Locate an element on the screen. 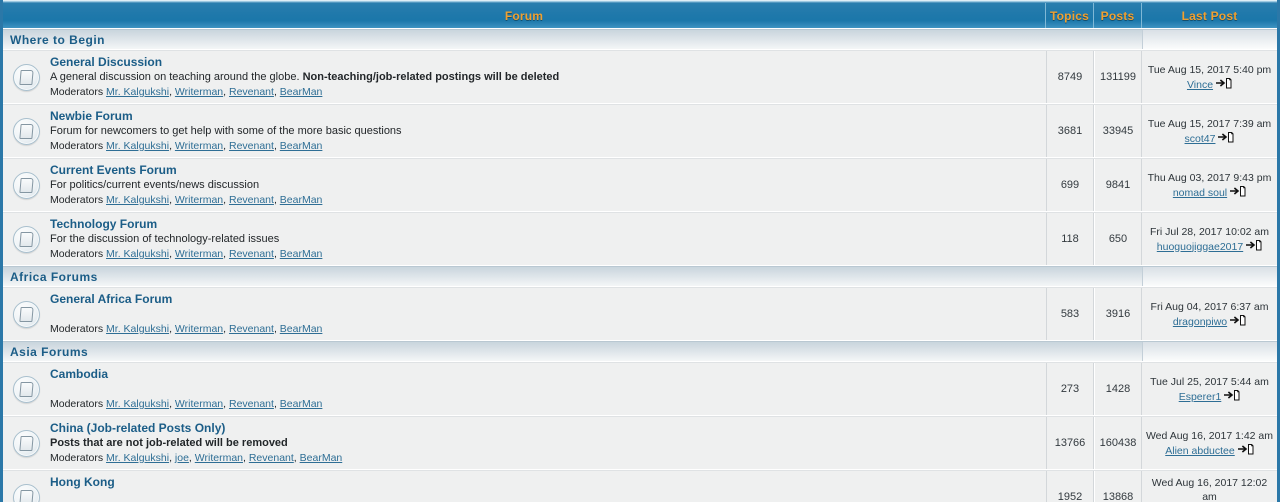 The image size is (1280, 502). last-post-date: Tue Aug 15, 2017 7:39 am is located at coordinates (1209, 123).